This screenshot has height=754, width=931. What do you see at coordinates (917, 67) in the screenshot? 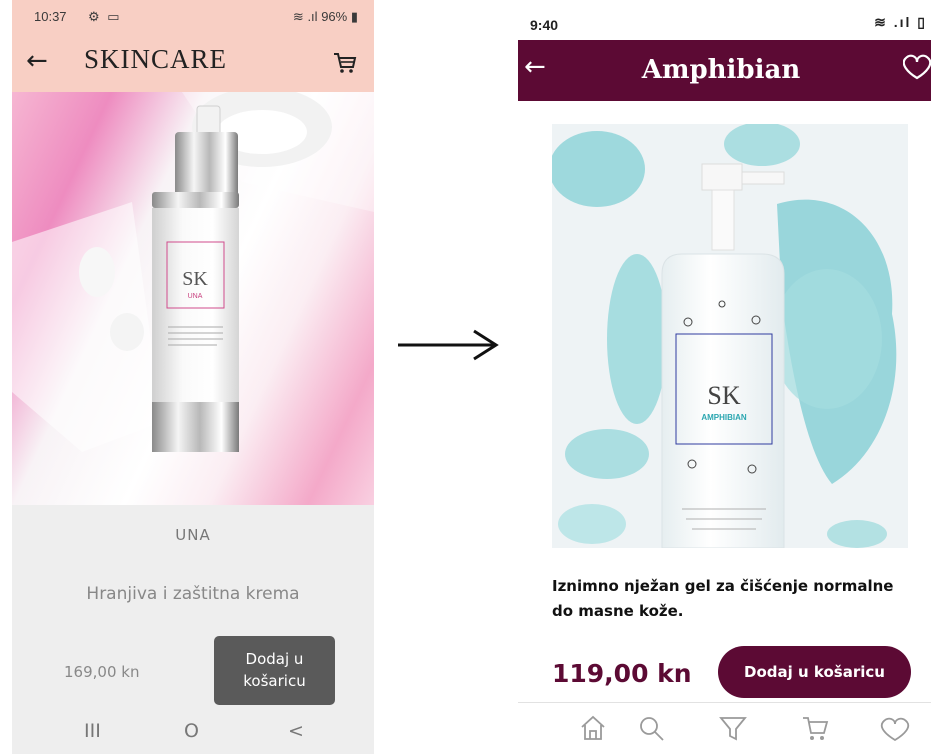
I see `favorite-heart-icon` at bounding box center [917, 67].